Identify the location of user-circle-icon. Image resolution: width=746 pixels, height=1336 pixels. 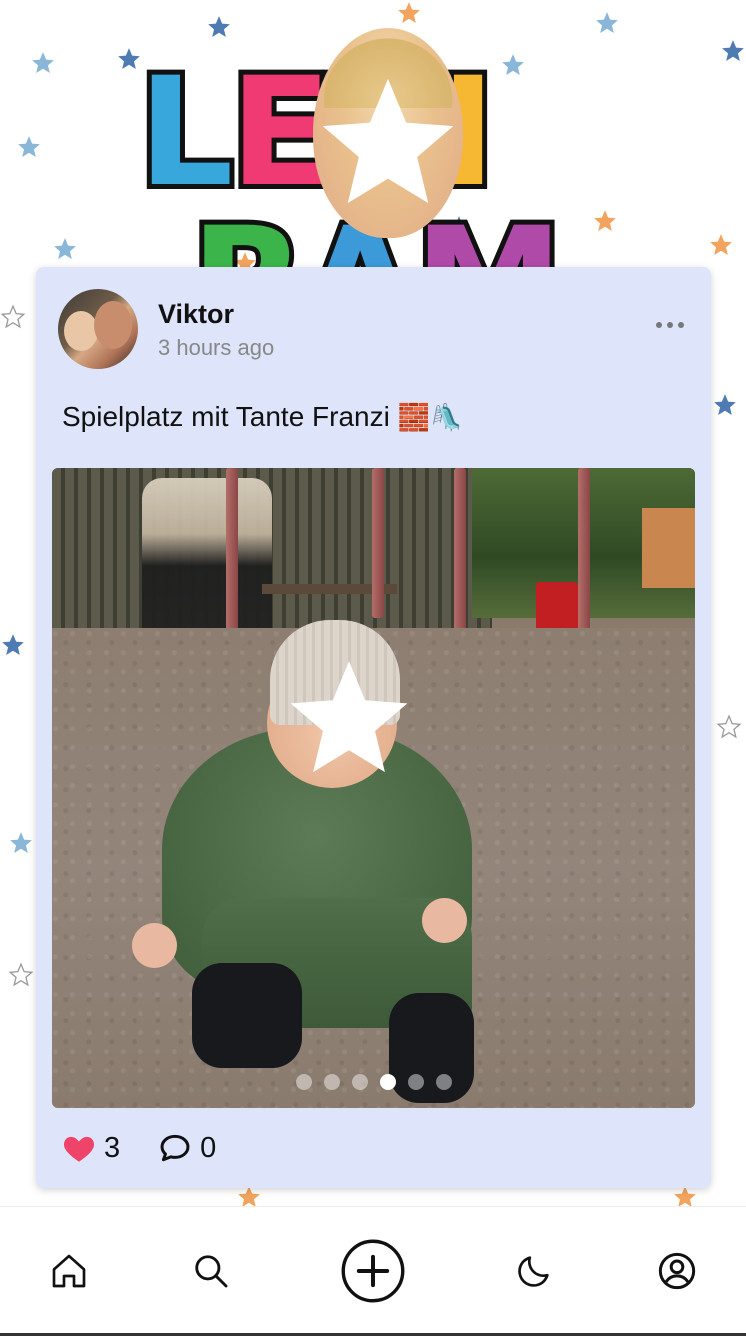
(677, 1271).